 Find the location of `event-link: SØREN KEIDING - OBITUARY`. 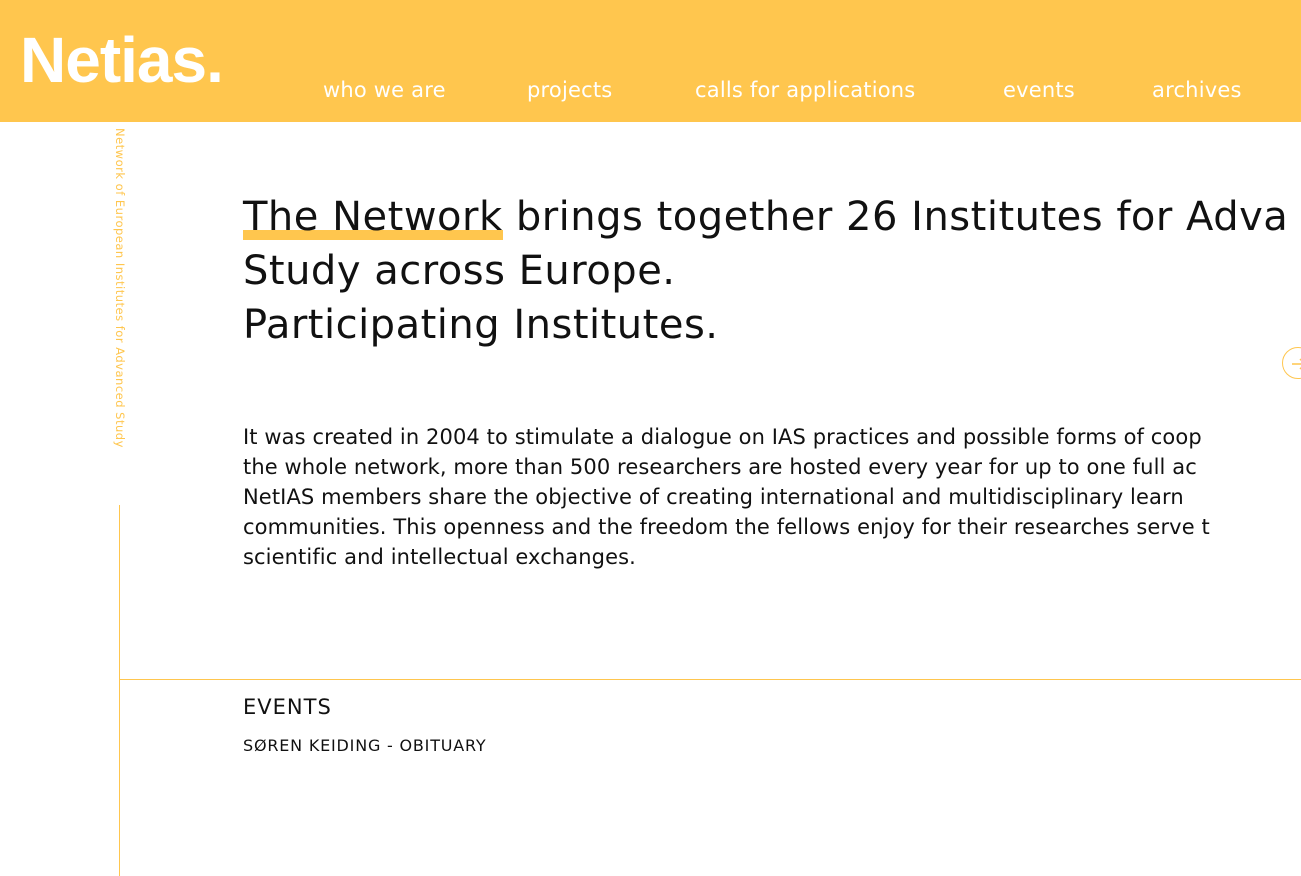

event-link: SØREN KEIDING - OBITUARY is located at coordinates (365, 745).